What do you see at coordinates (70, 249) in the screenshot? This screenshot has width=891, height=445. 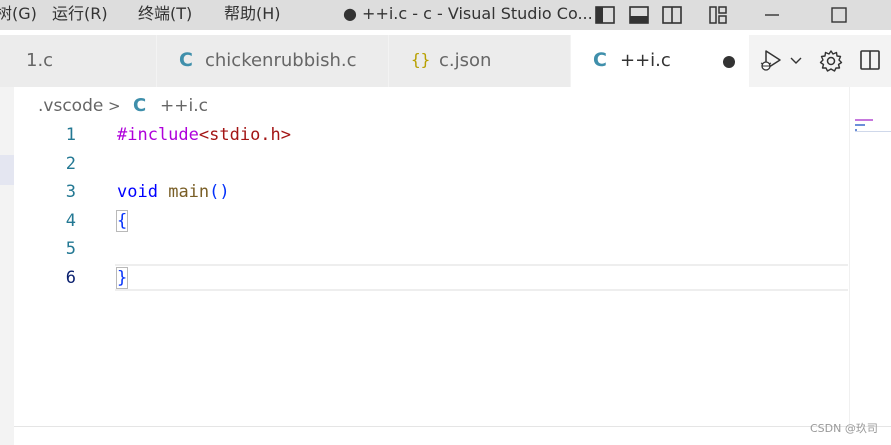 I see `line-number: 5` at bounding box center [70, 249].